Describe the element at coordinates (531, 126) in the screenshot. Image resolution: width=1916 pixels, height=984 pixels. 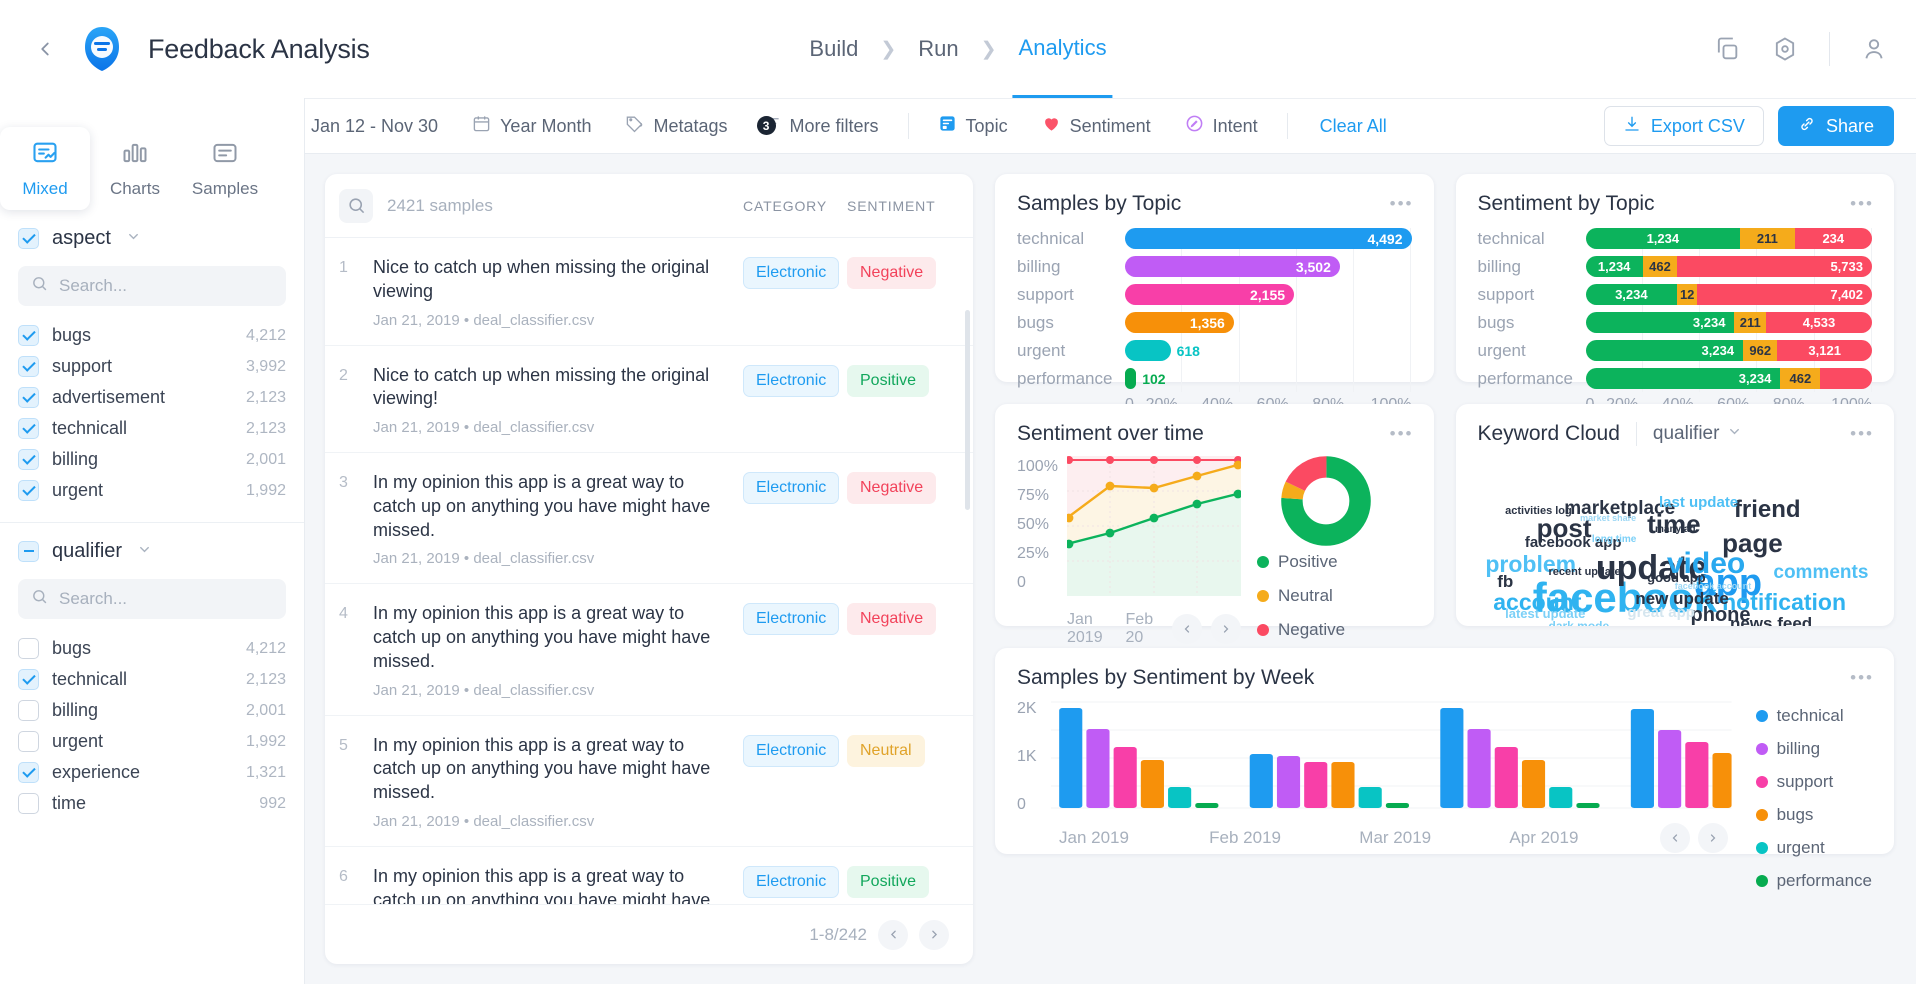
I see `filter-granularity: Year Month` at that location.